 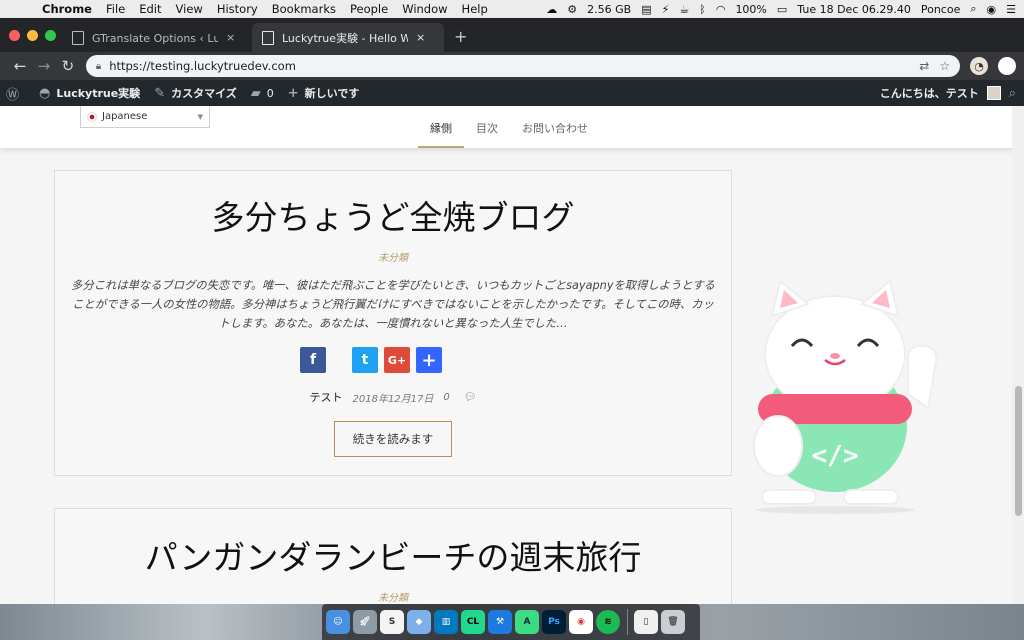 I want to click on post-title: パンガンダランビーチの週末旅行, so click(x=393, y=555).